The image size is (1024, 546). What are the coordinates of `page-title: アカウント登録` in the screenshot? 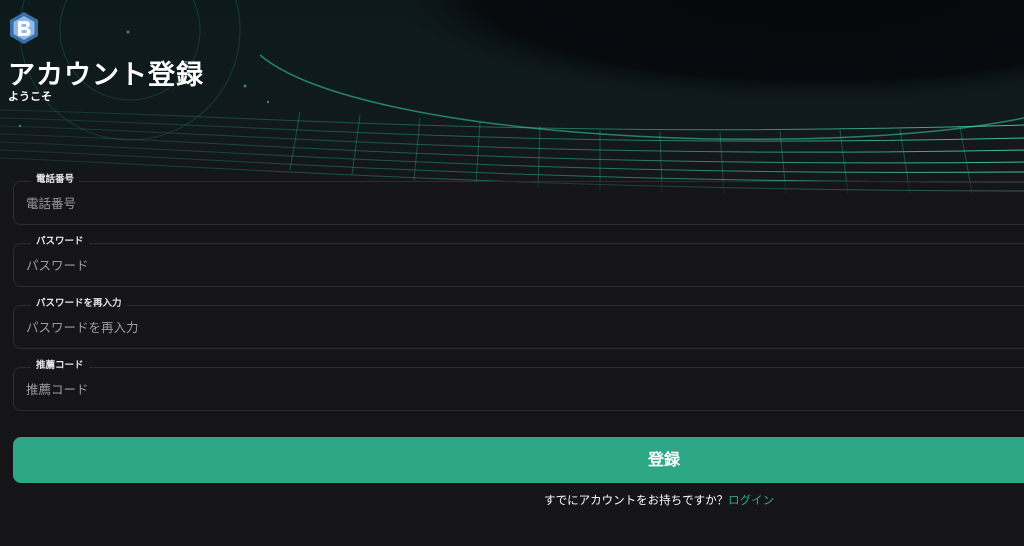 It's located at (106, 75).